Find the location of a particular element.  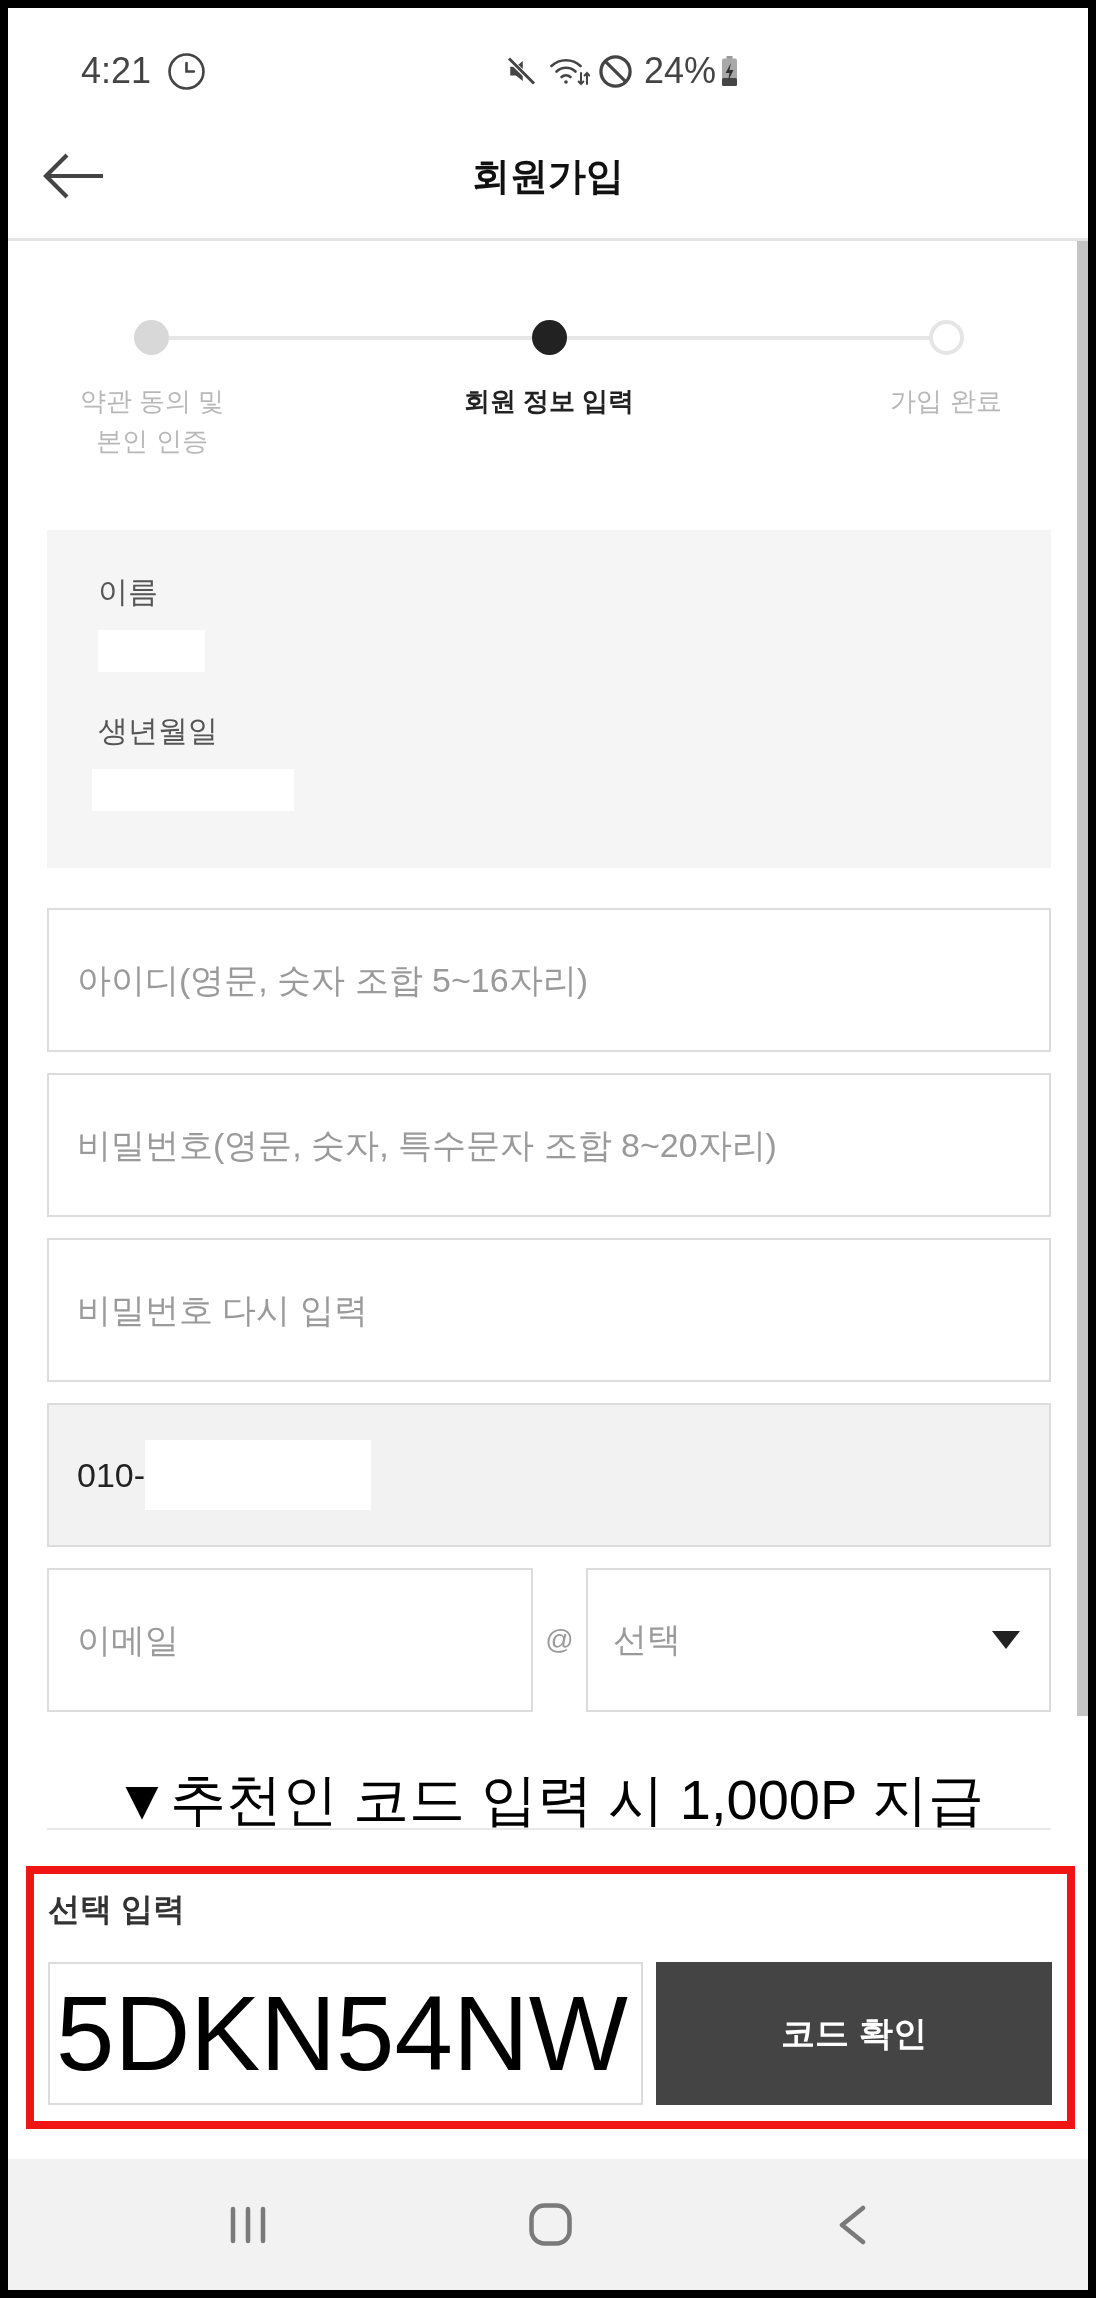

at-sign: @ is located at coordinates (559, 1640).